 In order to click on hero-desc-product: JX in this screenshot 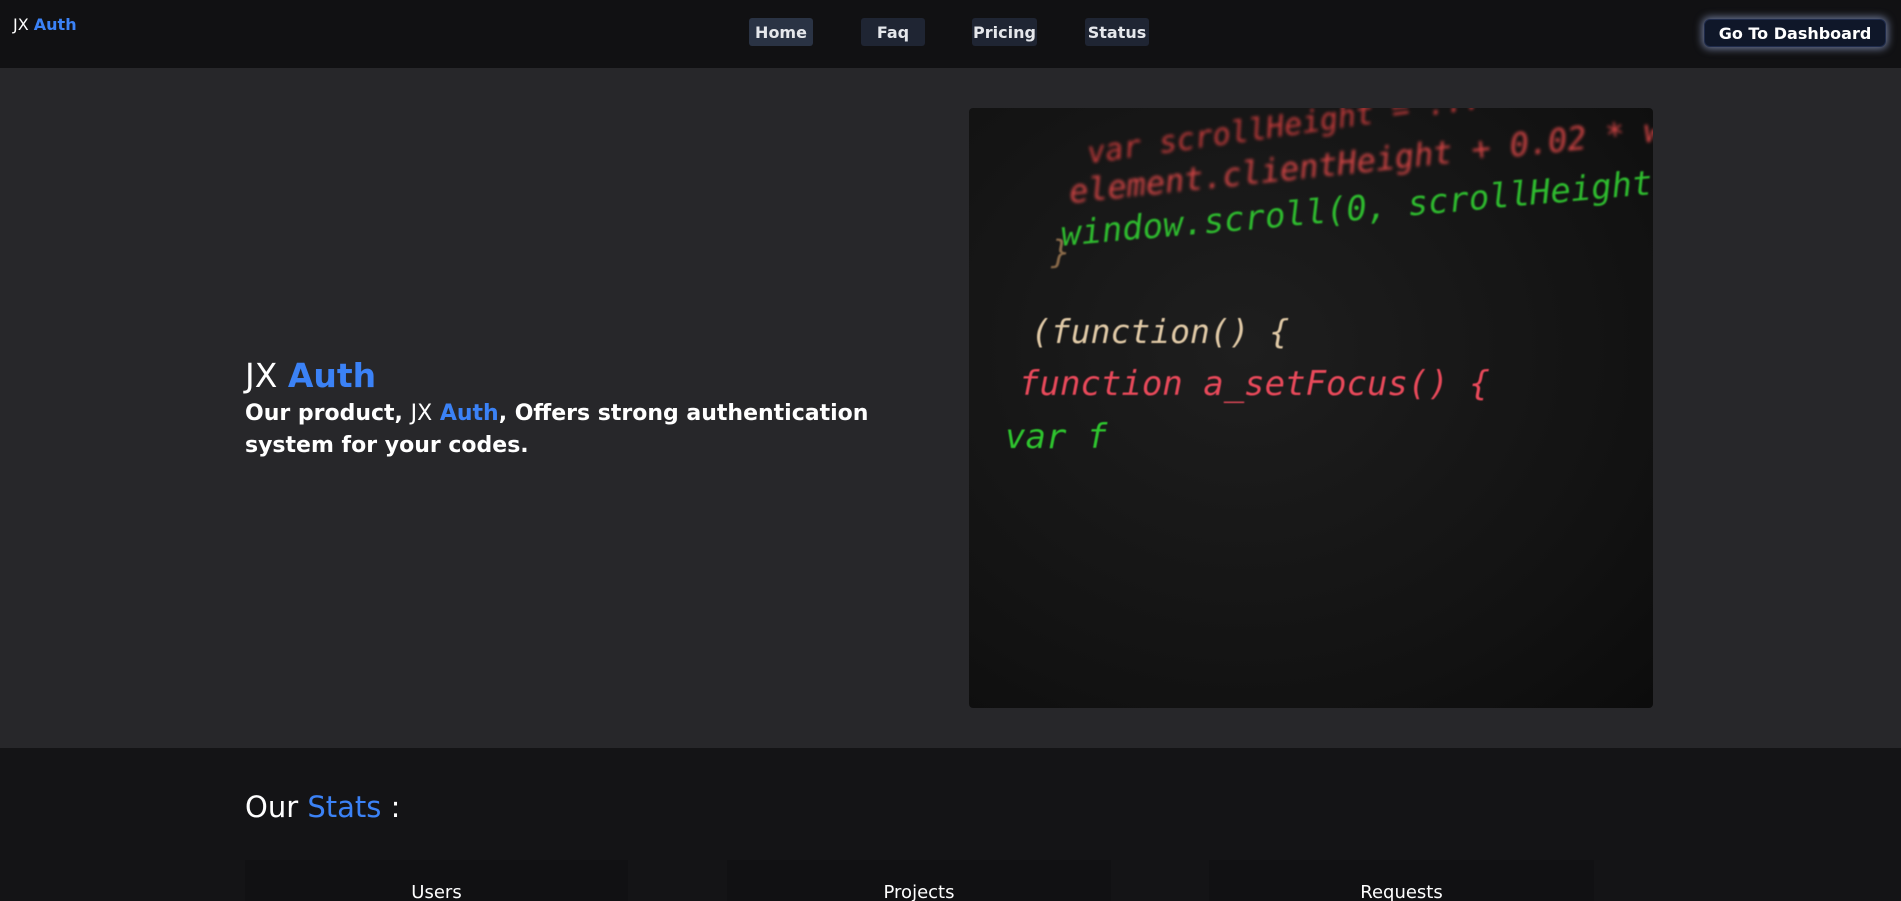, I will do `click(421, 413)`.